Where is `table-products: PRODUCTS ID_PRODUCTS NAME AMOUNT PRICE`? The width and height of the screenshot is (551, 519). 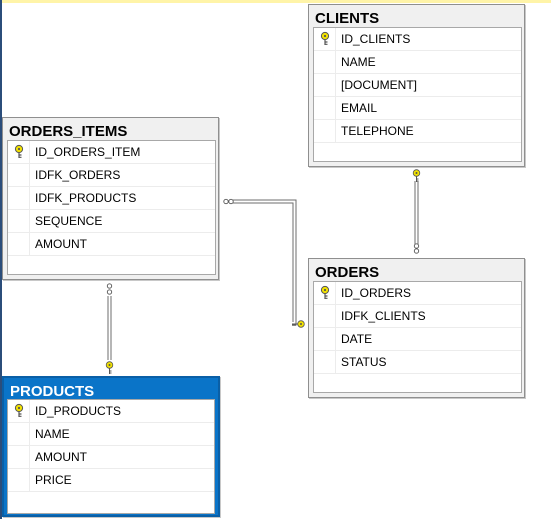 table-products: PRODUCTS ID_PRODUCTS NAME AMOUNT PRICE is located at coordinates (111, 446).